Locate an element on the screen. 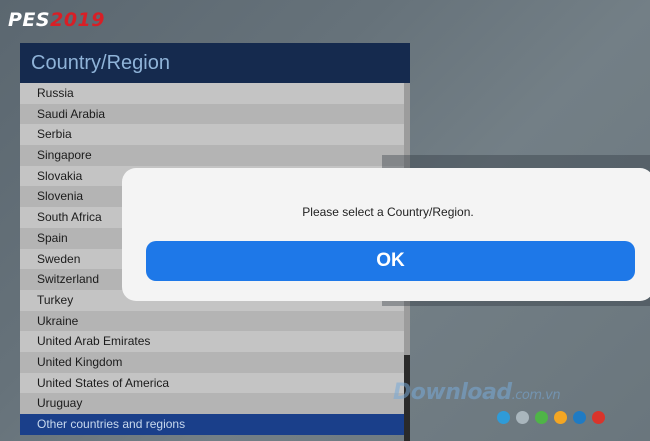  pes-2019-logo: PES2019 is located at coordinates (56, 20).